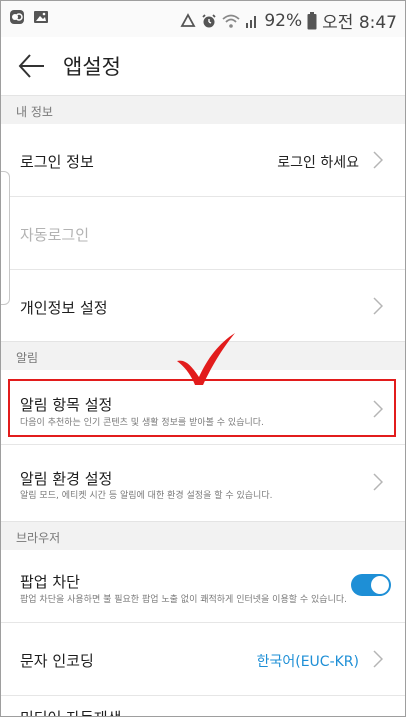 This screenshot has height=717, width=406. What do you see at coordinates (203, 160) in the screenshot?
I see `settings-row-login-info: 로그인 정보 로그인 하세요` at bounding box center [203, 160].